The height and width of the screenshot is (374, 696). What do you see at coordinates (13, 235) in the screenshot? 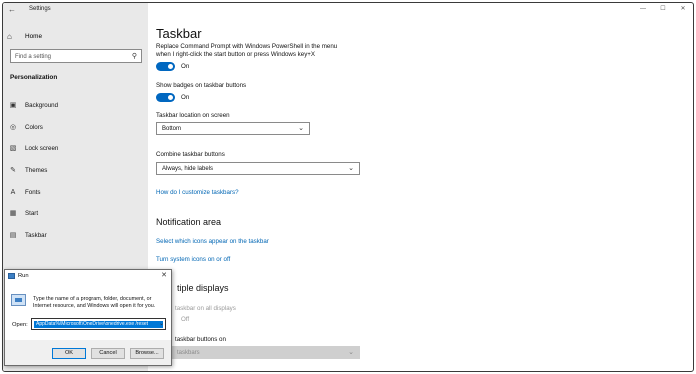
I see `taskbar-icon: ▤` at bounding box center [13, 235].